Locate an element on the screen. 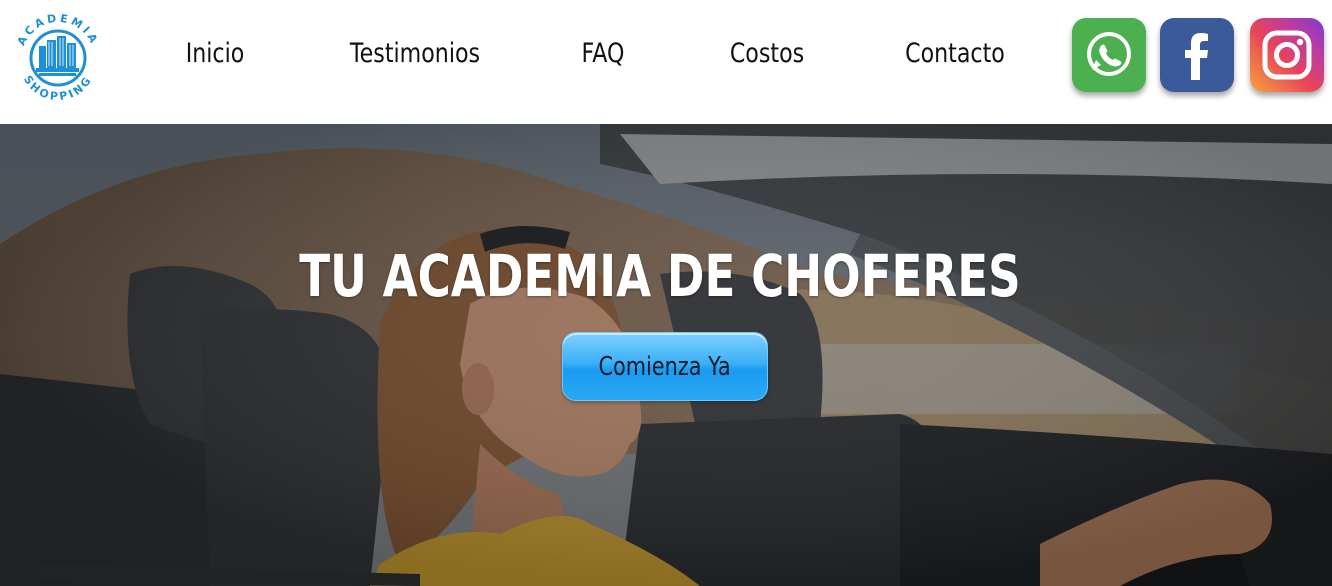 The height and width of the screenshot is (586, 1332). hero-title: TU ACADEMIA DE CHOFERES is located at coordinates (660, 276).